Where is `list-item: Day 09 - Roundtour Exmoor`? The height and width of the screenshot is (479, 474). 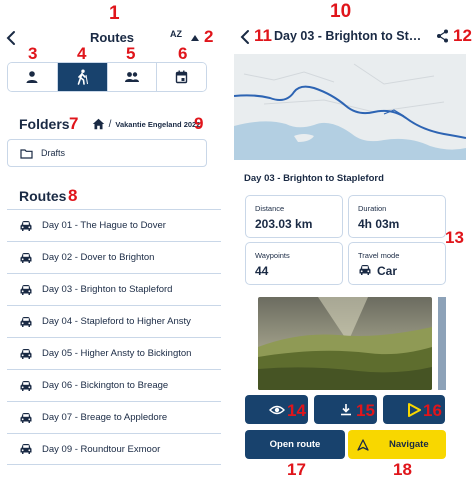 list-item: Day 09 - Roundtour Exmoor is located at coordinates (114, 449).